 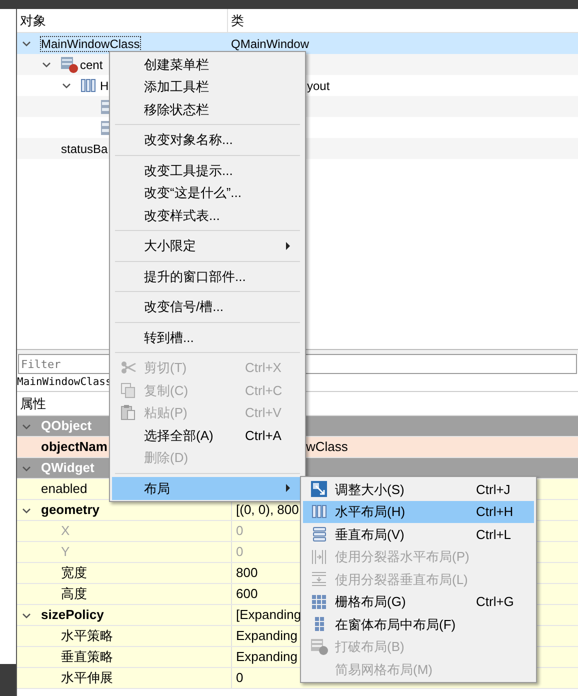 What do you see at coordinates (65, 531) in the screenshot?
I see `property-name: X` at bounding box center [65, 531].